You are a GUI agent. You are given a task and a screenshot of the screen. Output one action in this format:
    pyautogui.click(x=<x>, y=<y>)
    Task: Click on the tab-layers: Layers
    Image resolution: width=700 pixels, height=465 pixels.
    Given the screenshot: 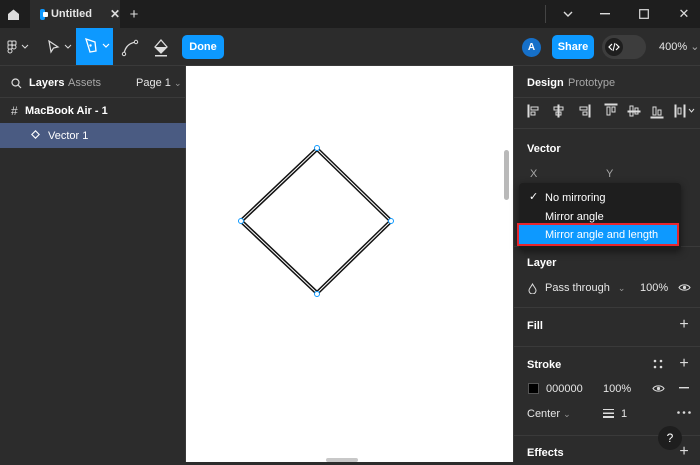 What is the action you would take?
    pyautogui.click(x=46, y=83)
    